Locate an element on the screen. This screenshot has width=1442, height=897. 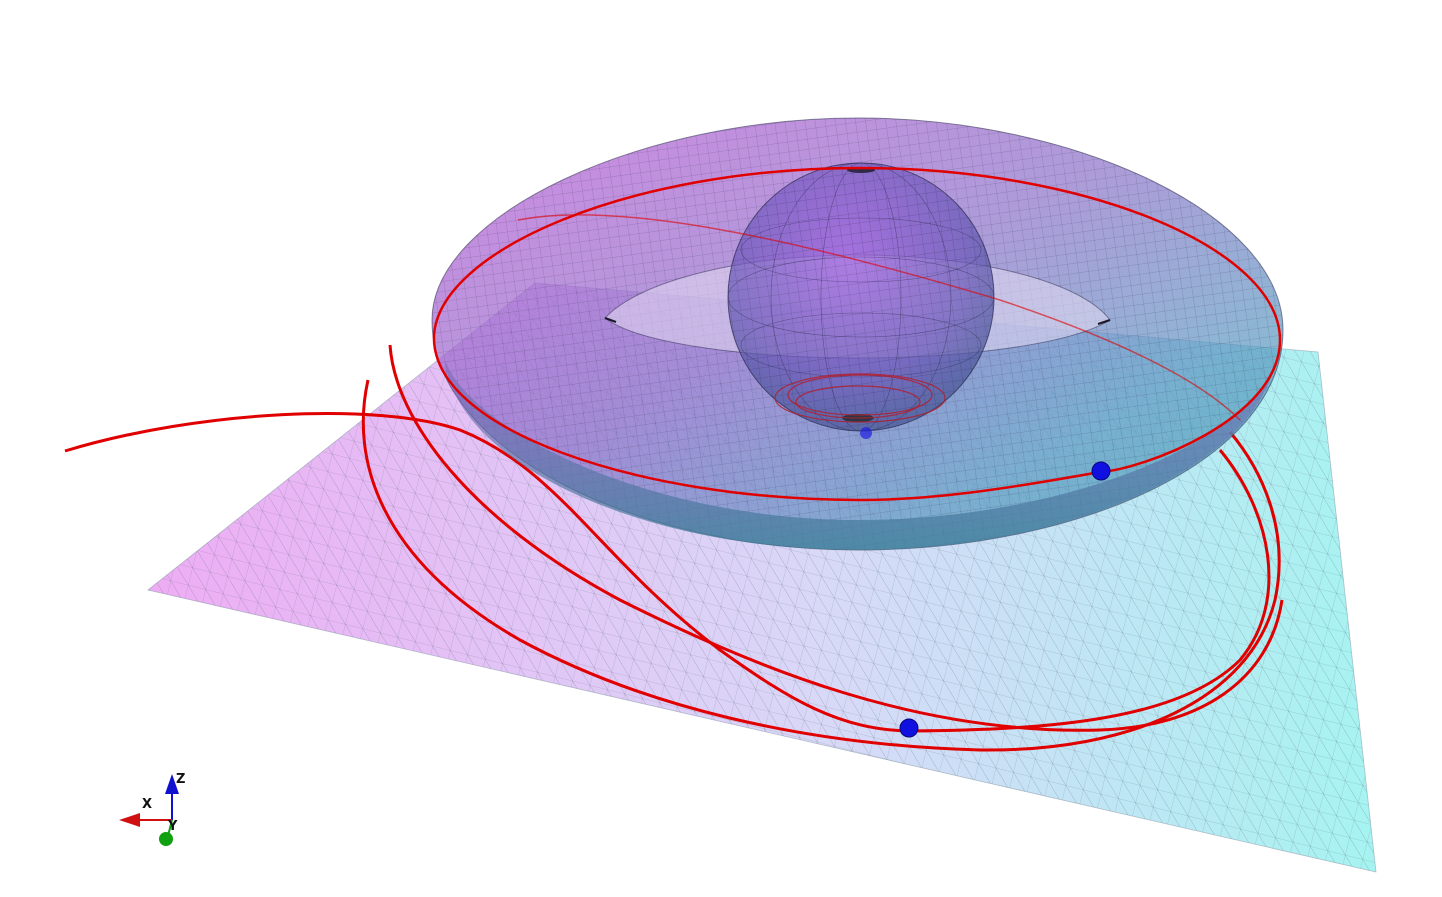
x-axis-label: X is located at coordinates (147, 804).